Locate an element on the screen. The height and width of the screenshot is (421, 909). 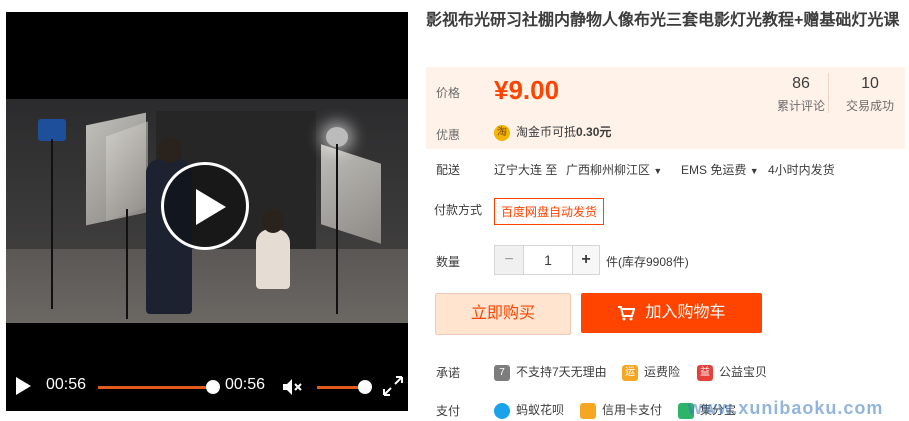
pay-huabei: 蚂蚁花呗 is located at coordinates (529, 410).